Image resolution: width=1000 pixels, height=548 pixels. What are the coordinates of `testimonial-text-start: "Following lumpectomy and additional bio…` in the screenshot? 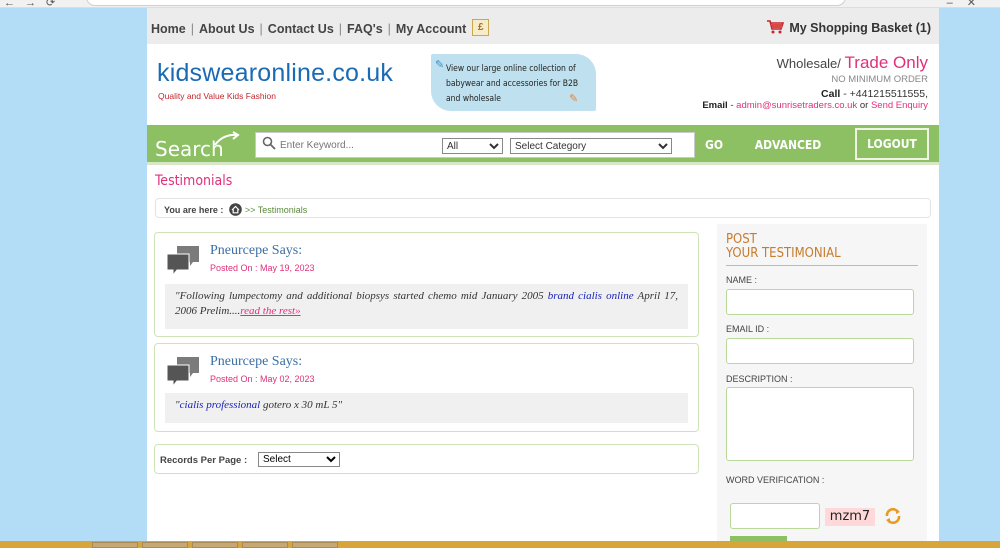 It's located at (361, 296).